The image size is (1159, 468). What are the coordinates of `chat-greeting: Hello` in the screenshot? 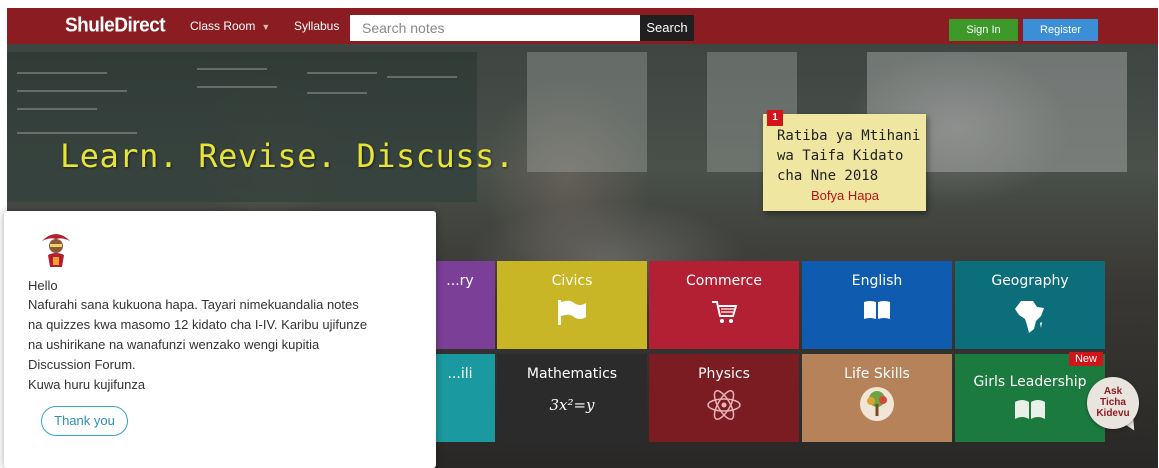 It's located at (43, 285).